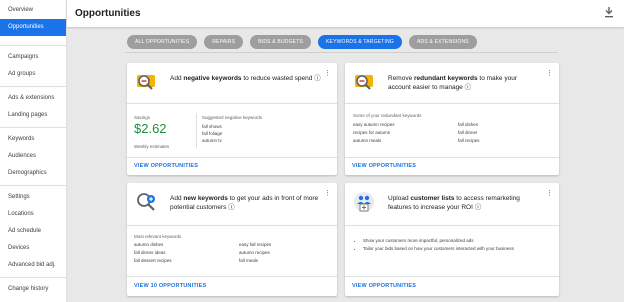 The image size is (624, 302). I want to click on list-item: fall dishes, so click(468, 124).